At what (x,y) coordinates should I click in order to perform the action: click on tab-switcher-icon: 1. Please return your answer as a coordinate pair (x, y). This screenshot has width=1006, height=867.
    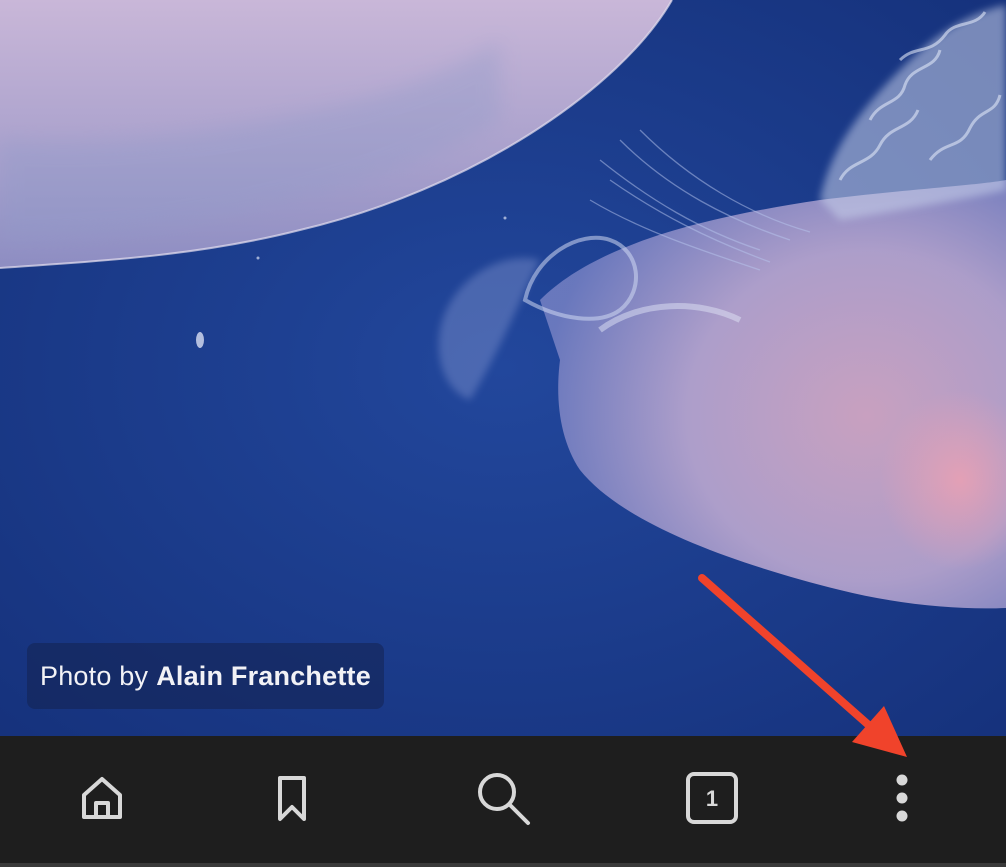
    Looking at the image, I should click on (712, 798).